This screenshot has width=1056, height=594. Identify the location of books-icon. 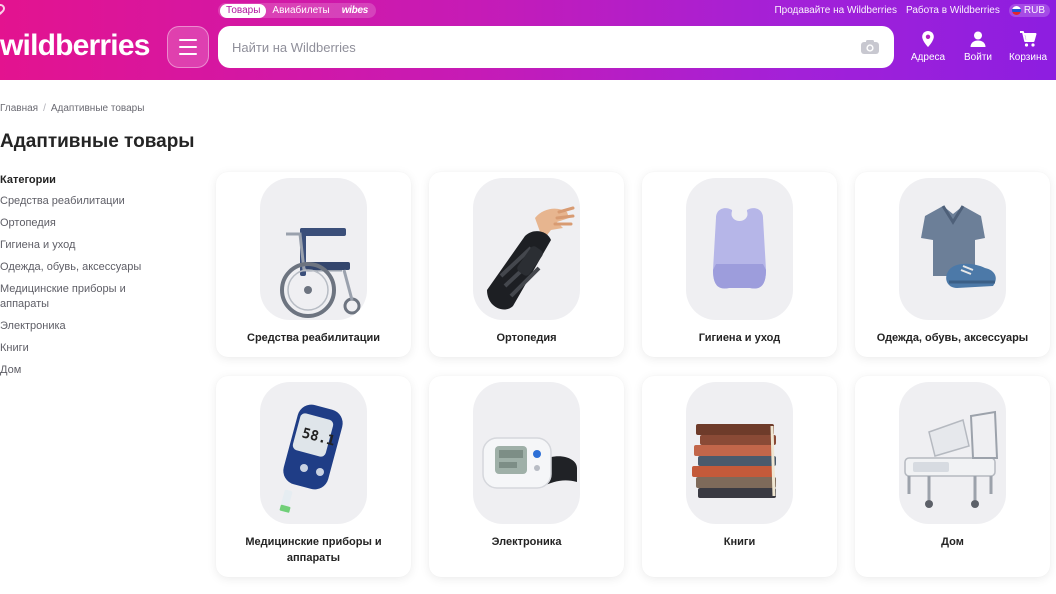
(734, 461).